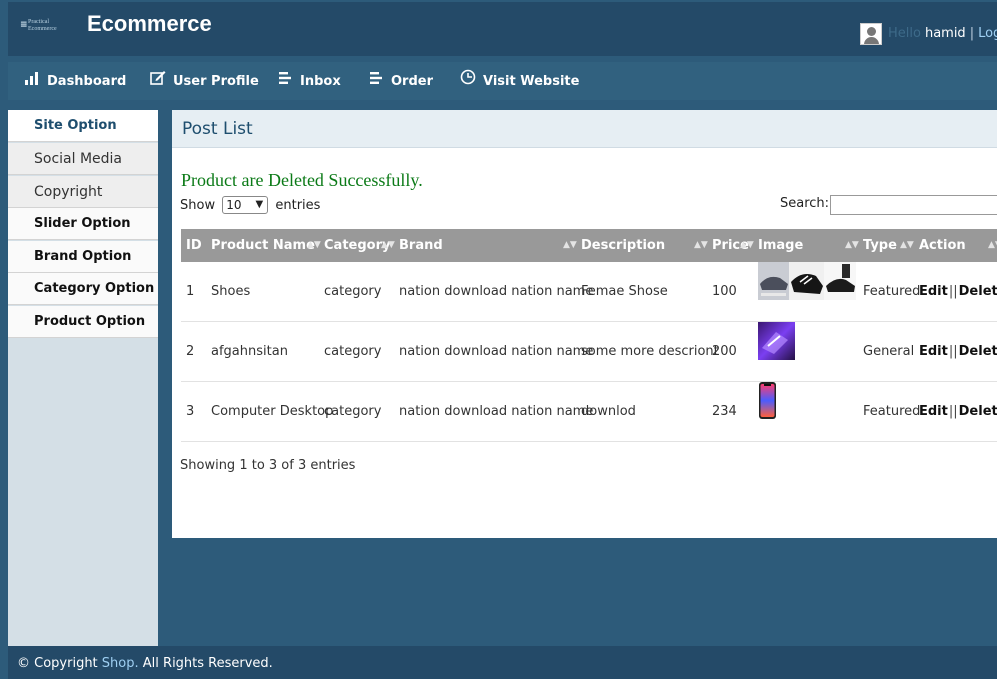 This screenshot has height=679, width=997. I want to click on cell-description: some more descriont, so click(650, 351).